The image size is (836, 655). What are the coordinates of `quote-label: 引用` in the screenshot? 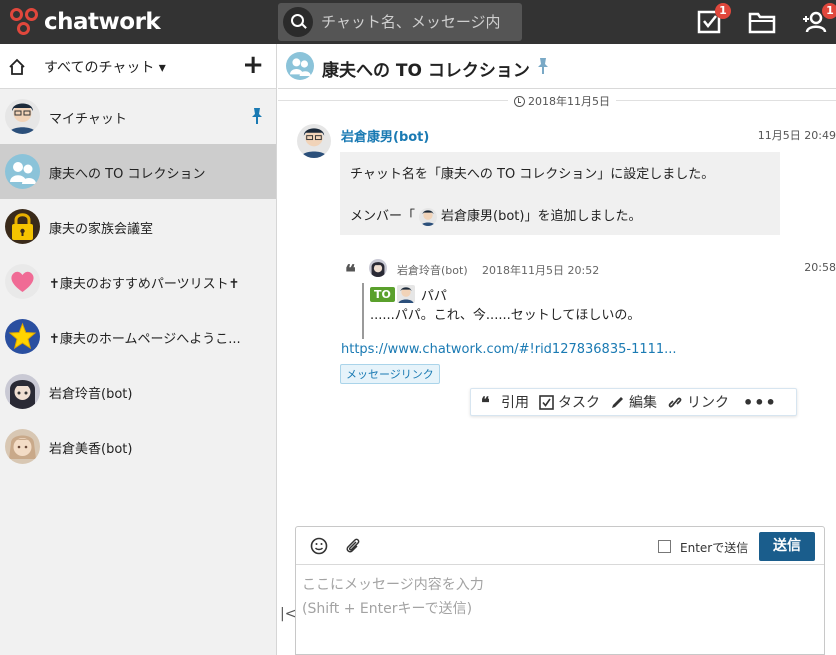 It's located at (515, 403).